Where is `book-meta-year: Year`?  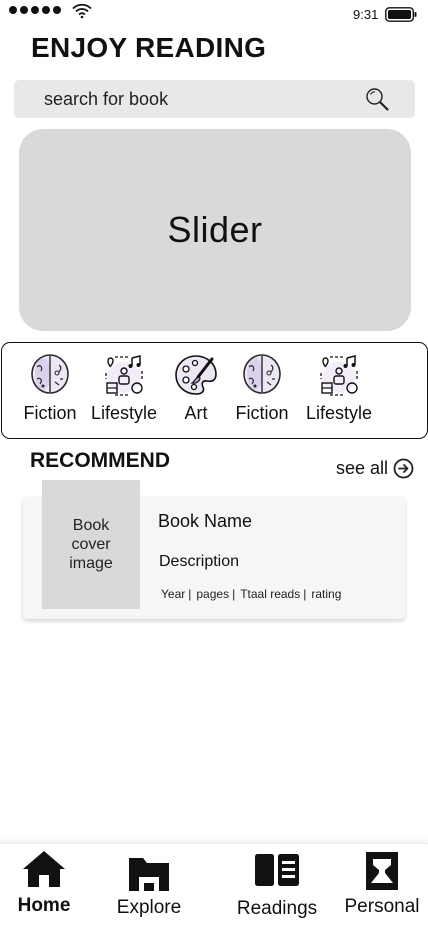 book-meta-year: Year is located at coordinates (173, 594).